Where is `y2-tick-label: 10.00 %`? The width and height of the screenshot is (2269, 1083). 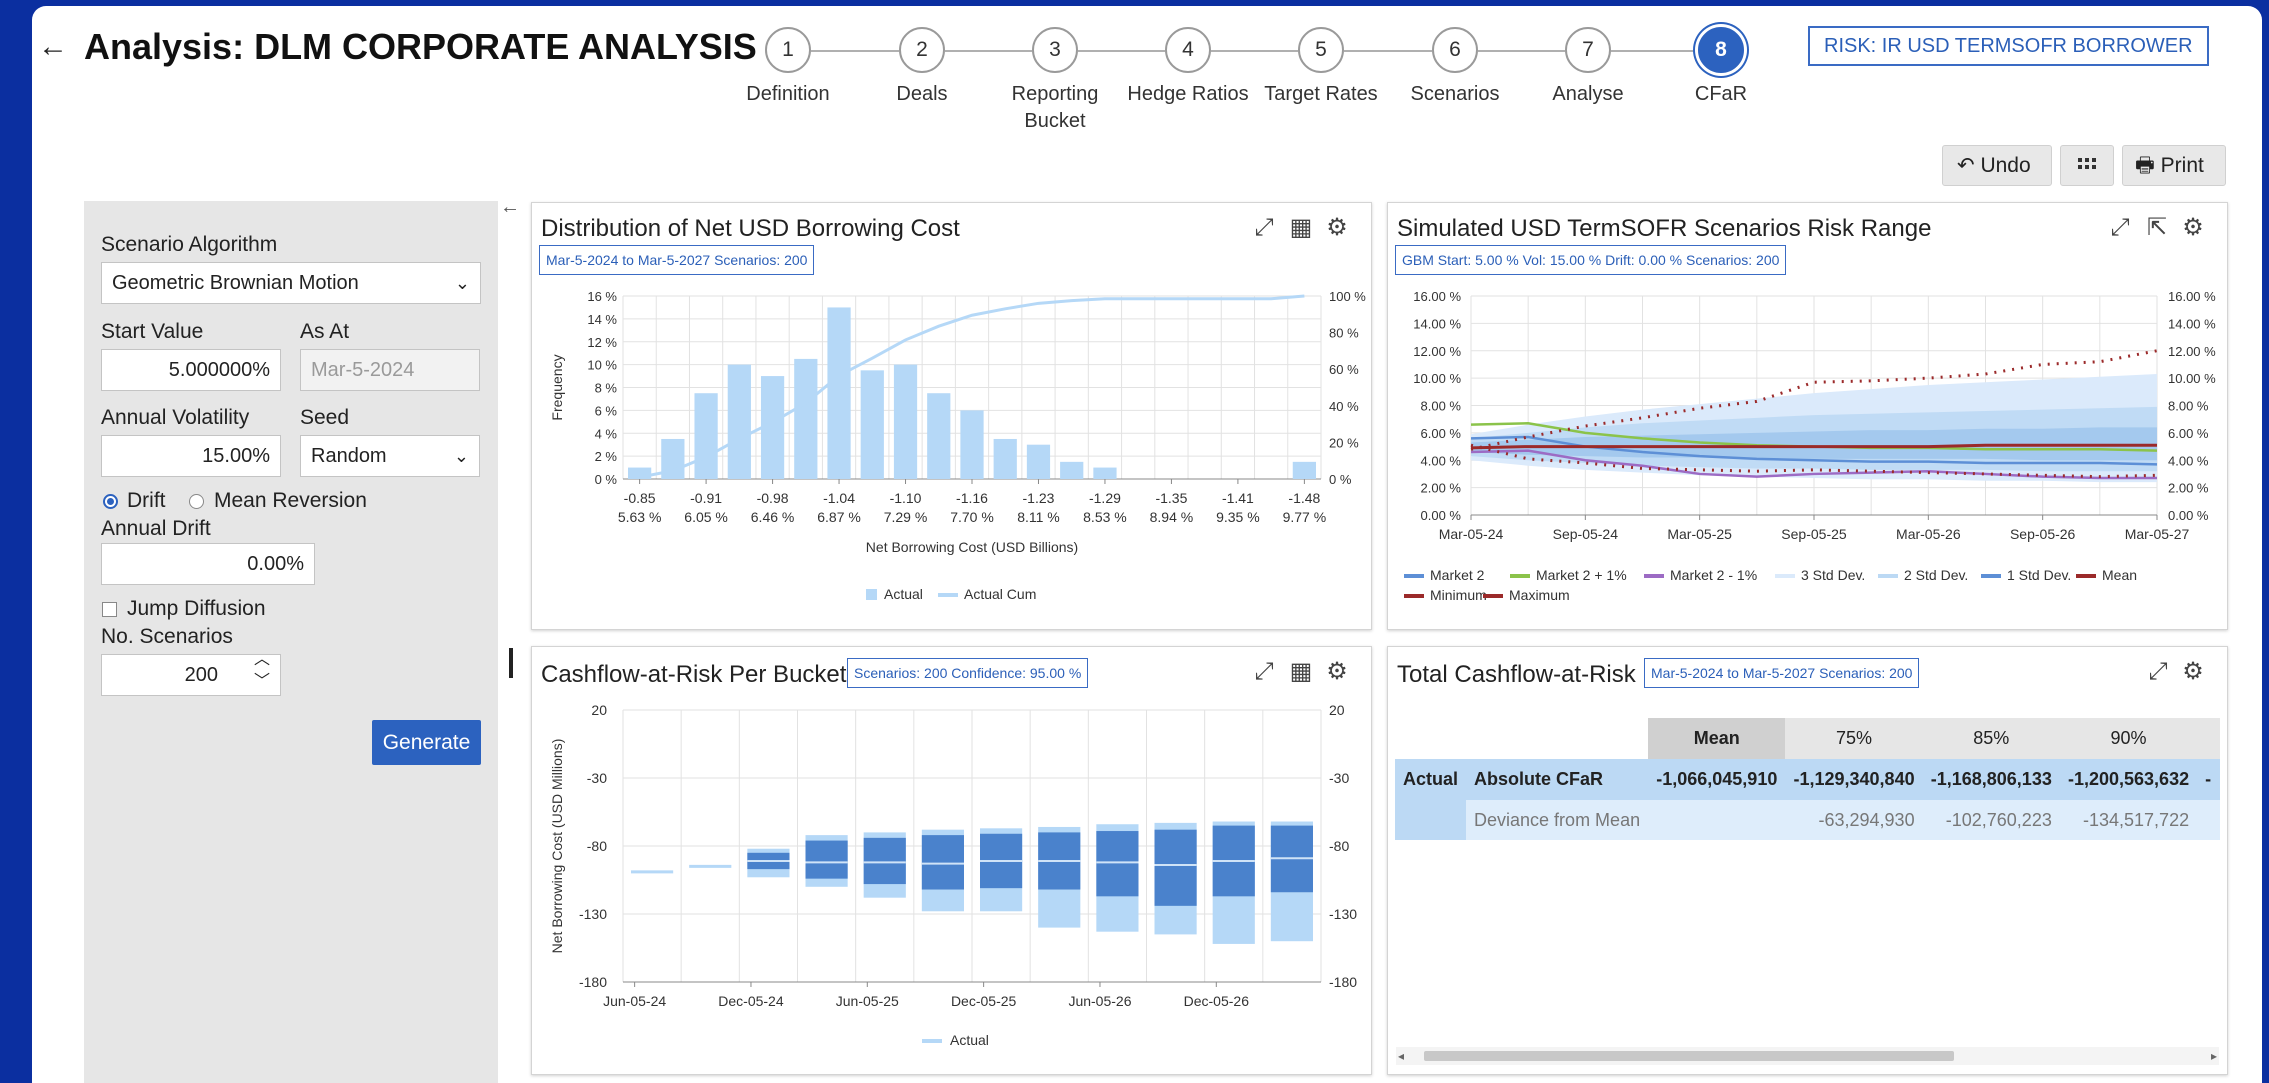 y2-tick-label: 10.00 % is located at coordinates (2192, 378).